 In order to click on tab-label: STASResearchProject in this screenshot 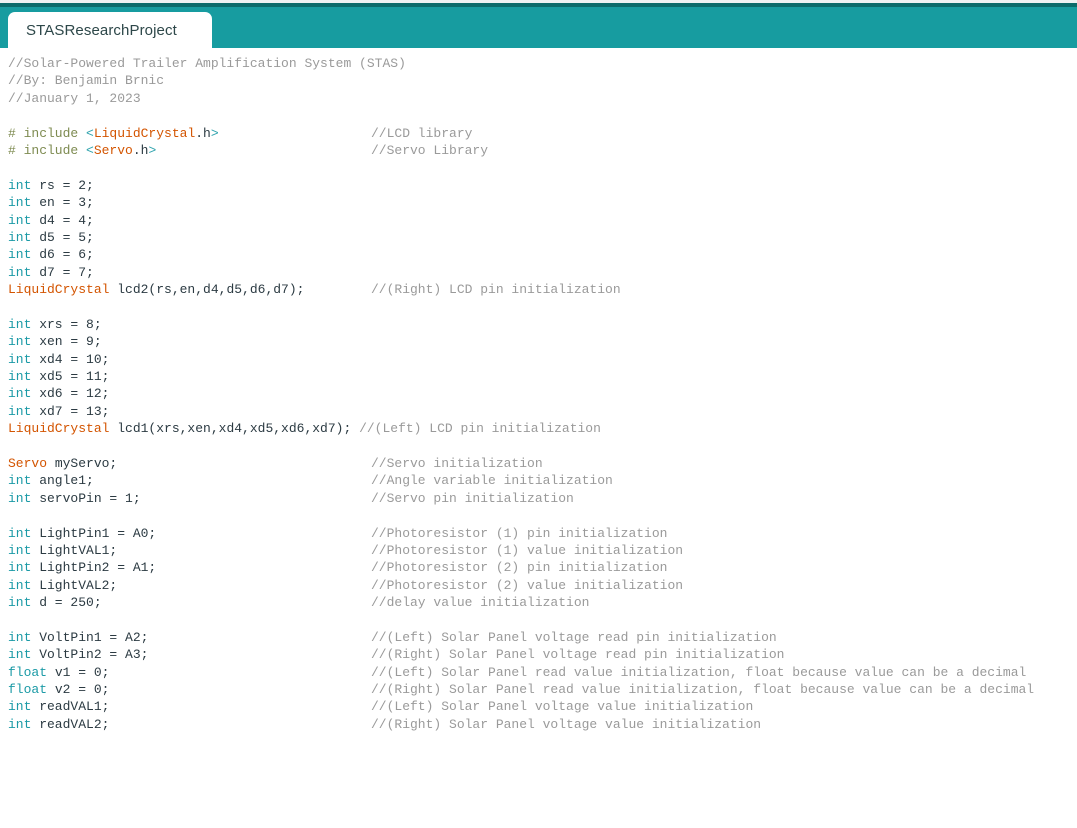, I will do `click(101, 30)`.